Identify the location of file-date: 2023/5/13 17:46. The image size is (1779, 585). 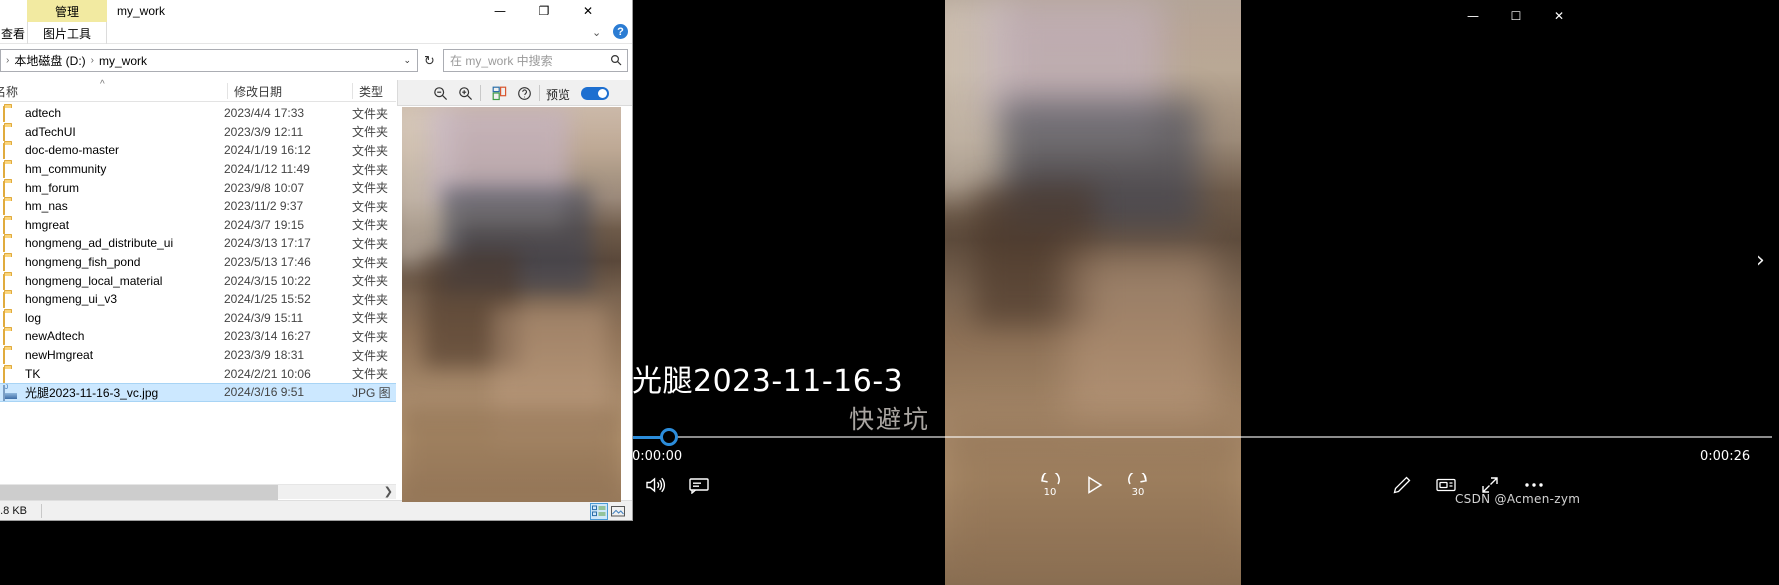
(267, 262).